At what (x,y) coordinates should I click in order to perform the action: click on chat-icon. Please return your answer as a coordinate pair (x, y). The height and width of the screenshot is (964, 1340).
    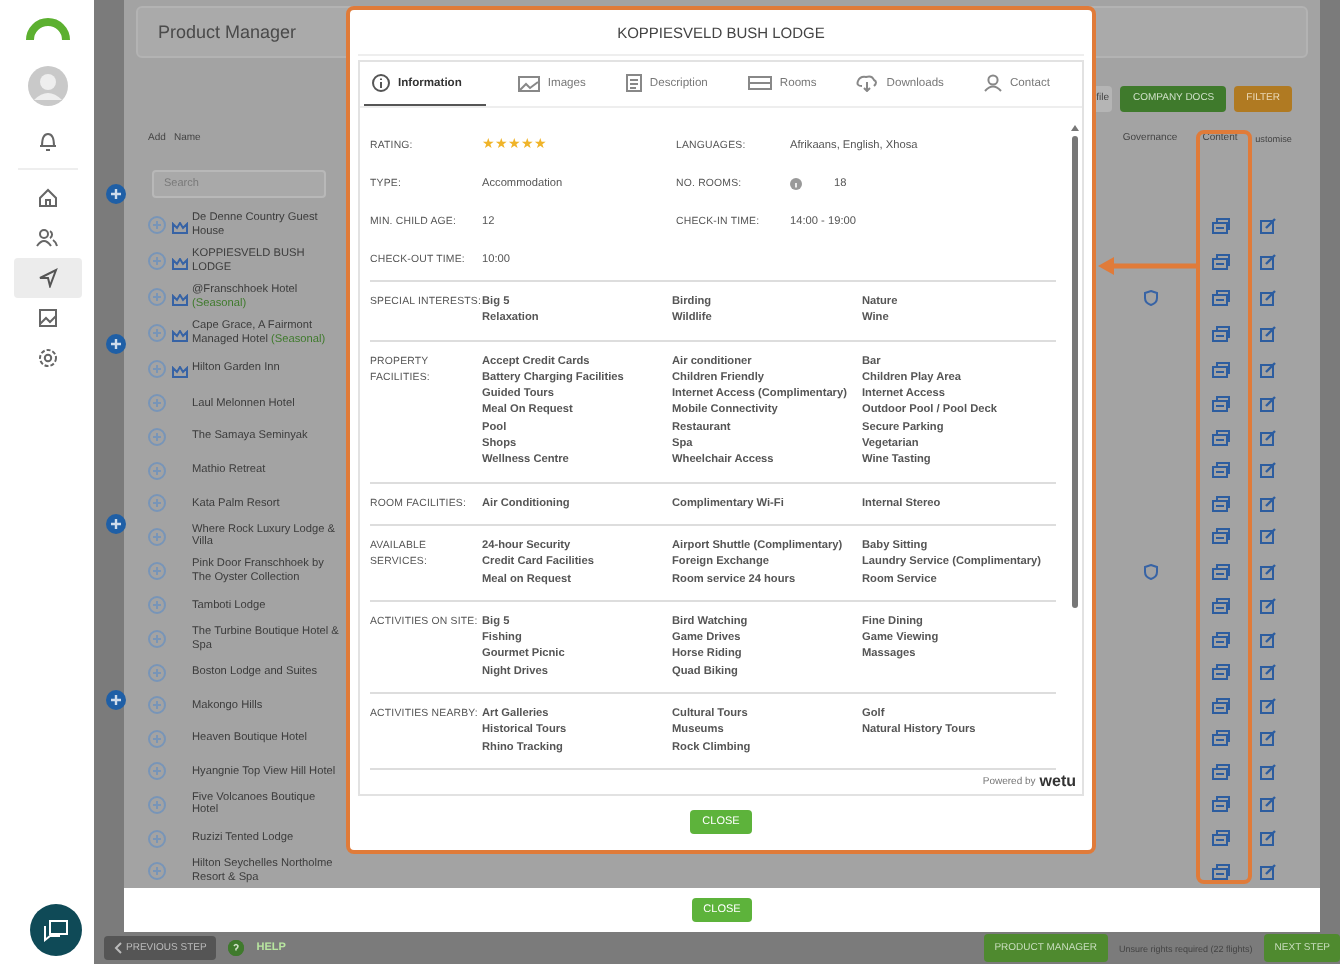
    Looking at the image, I should click on (55, 930).